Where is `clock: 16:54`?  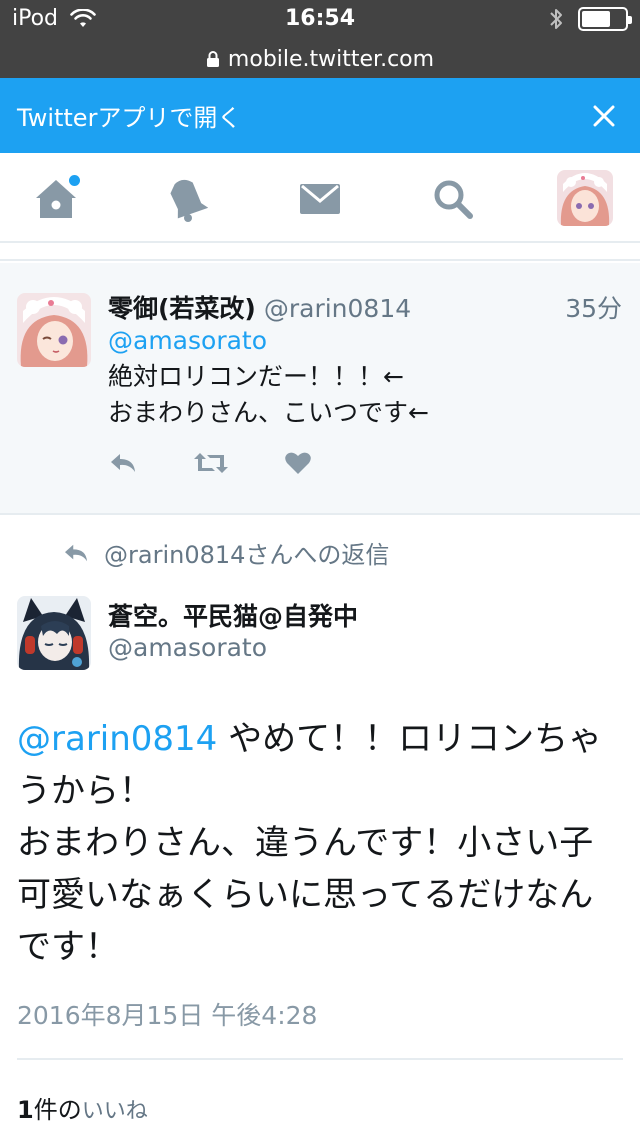
clock: 16:54 is located at coordinates (320, 18).